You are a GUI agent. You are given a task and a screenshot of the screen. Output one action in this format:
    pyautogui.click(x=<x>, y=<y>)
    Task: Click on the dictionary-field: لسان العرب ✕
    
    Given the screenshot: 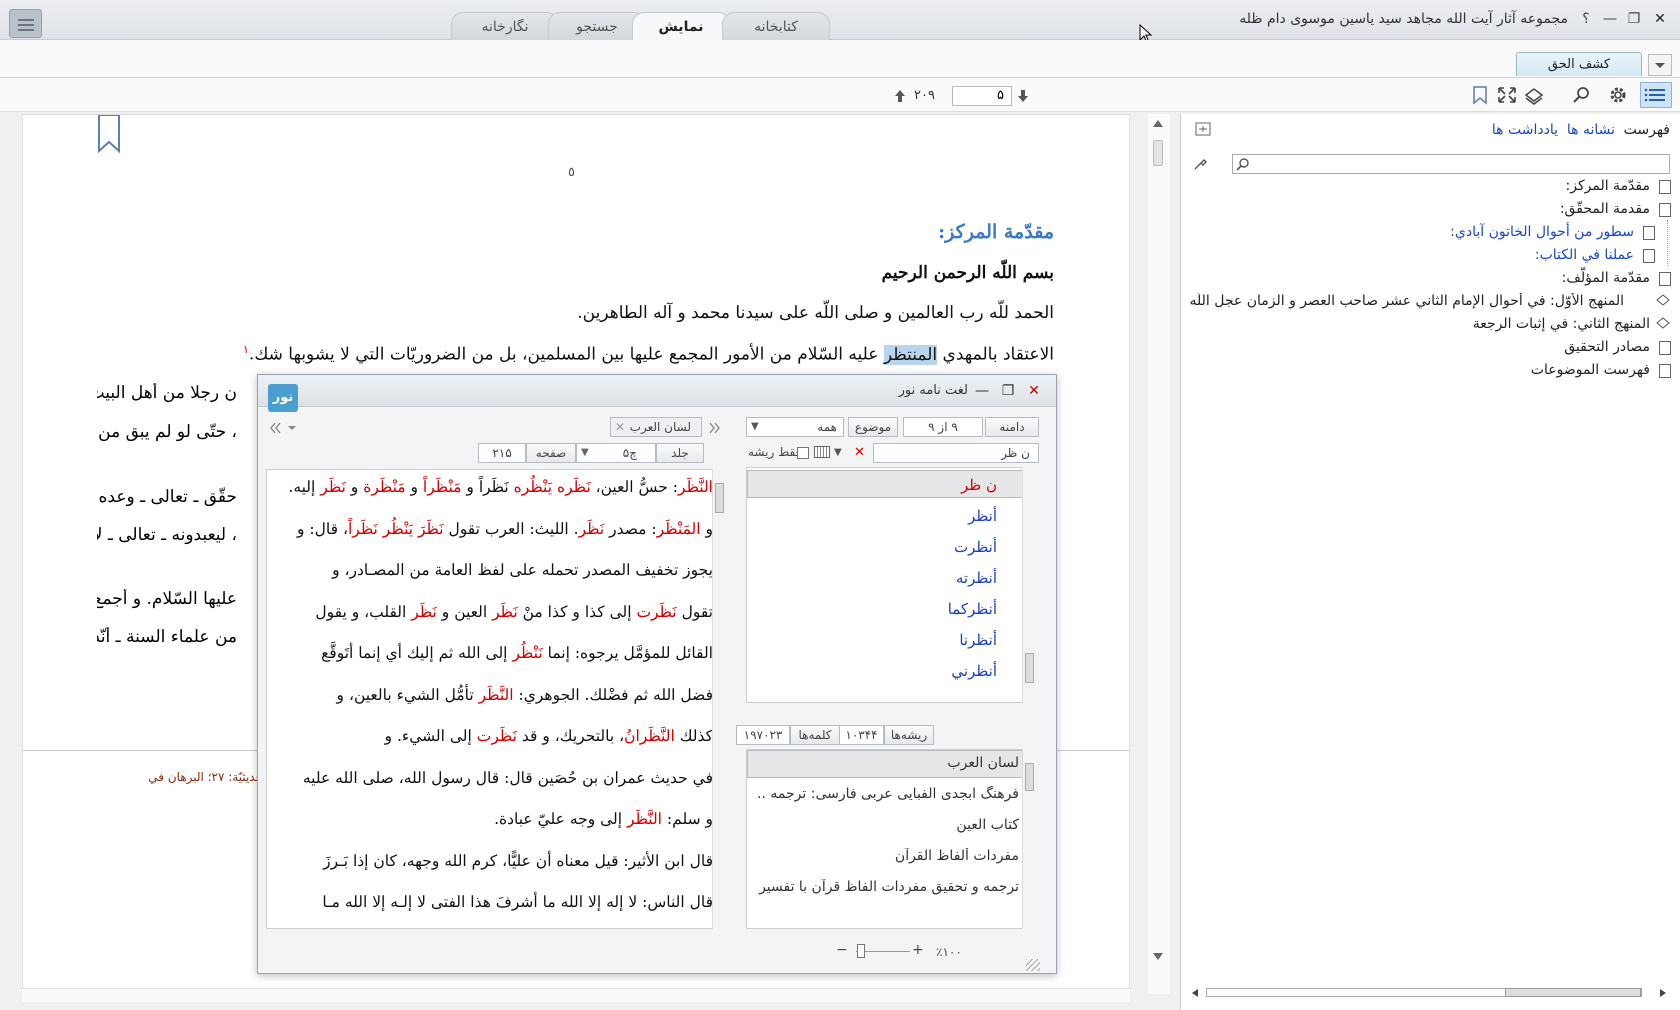 What is the action you would take?
    pyautogui.click(x=656, y=427)
    